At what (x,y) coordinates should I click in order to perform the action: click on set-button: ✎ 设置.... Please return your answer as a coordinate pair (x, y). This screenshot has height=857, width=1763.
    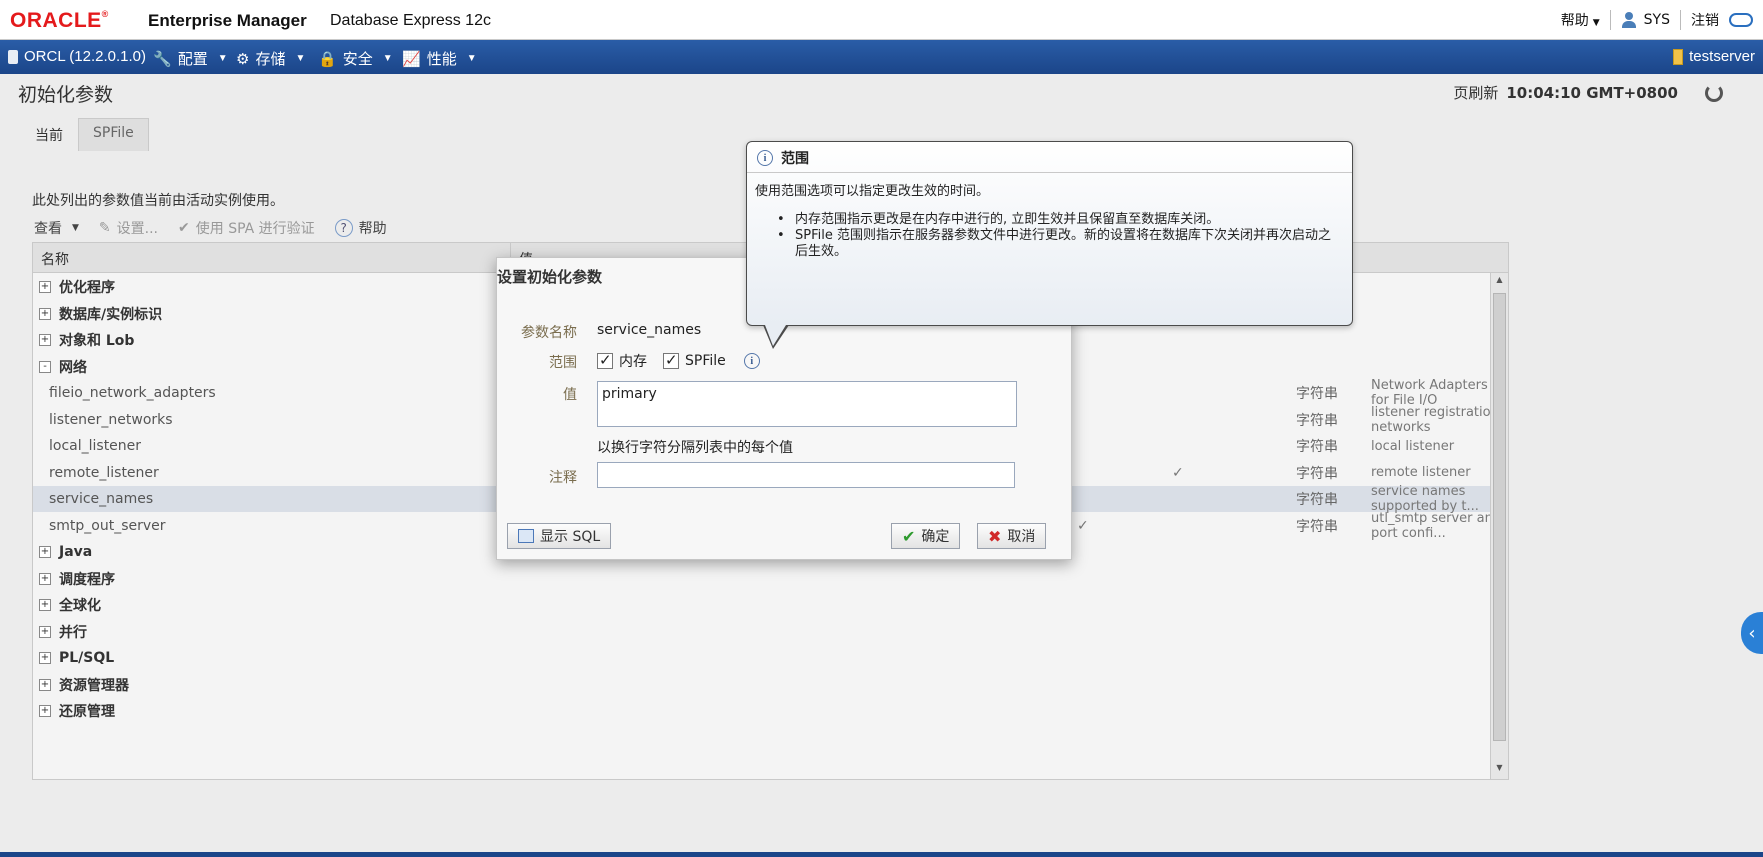
    Looking at the image, I should click on (128, 228).